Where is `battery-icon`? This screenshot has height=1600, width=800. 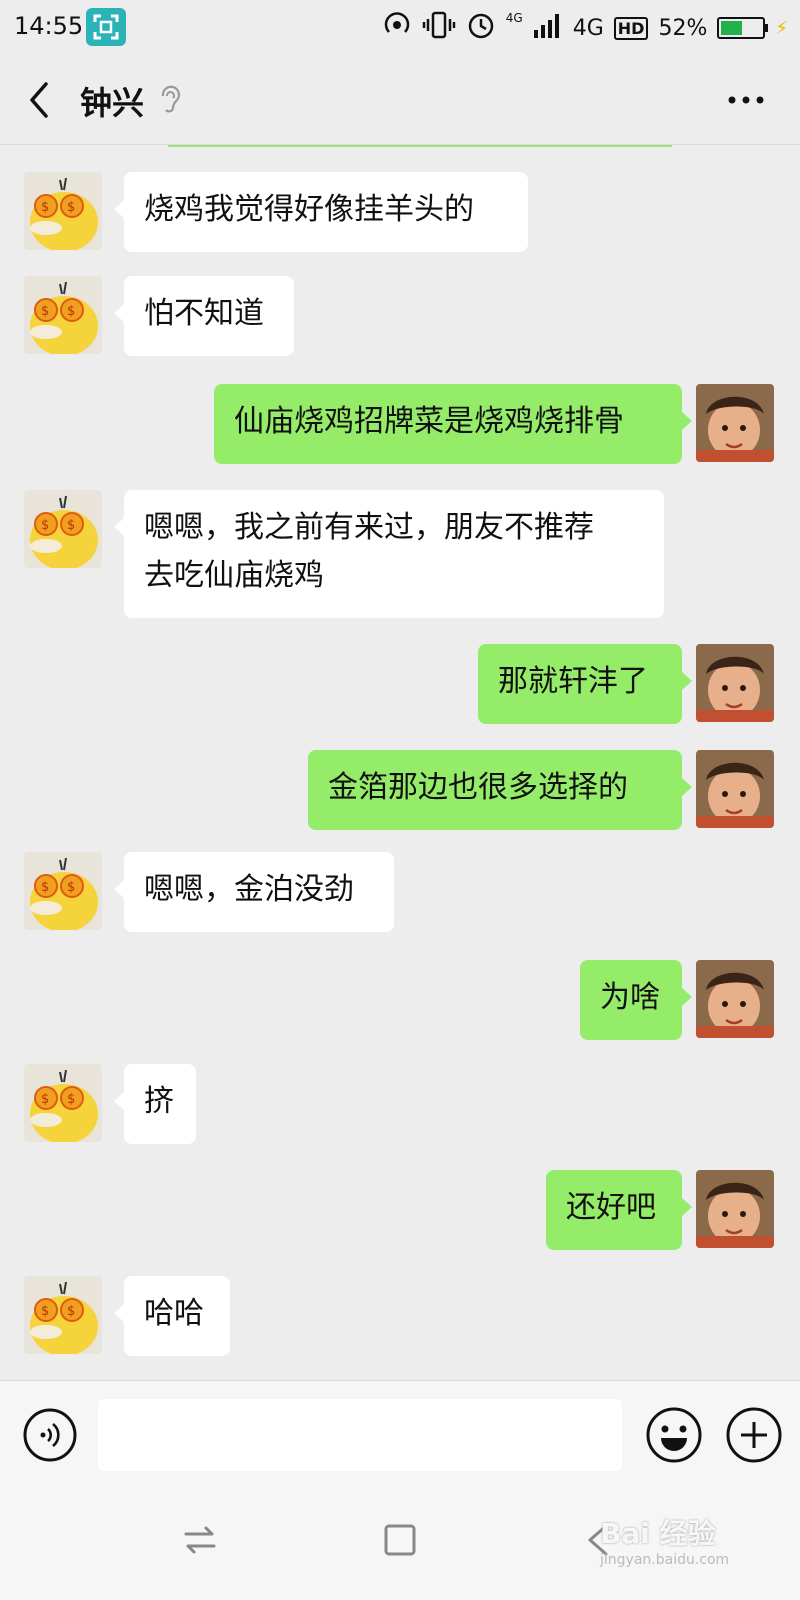 battery-icon is located at coordinates (743, 28).